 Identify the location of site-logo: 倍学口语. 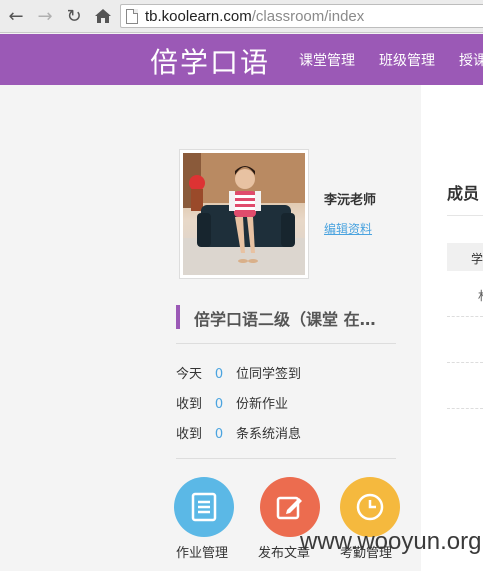
(210, 61).